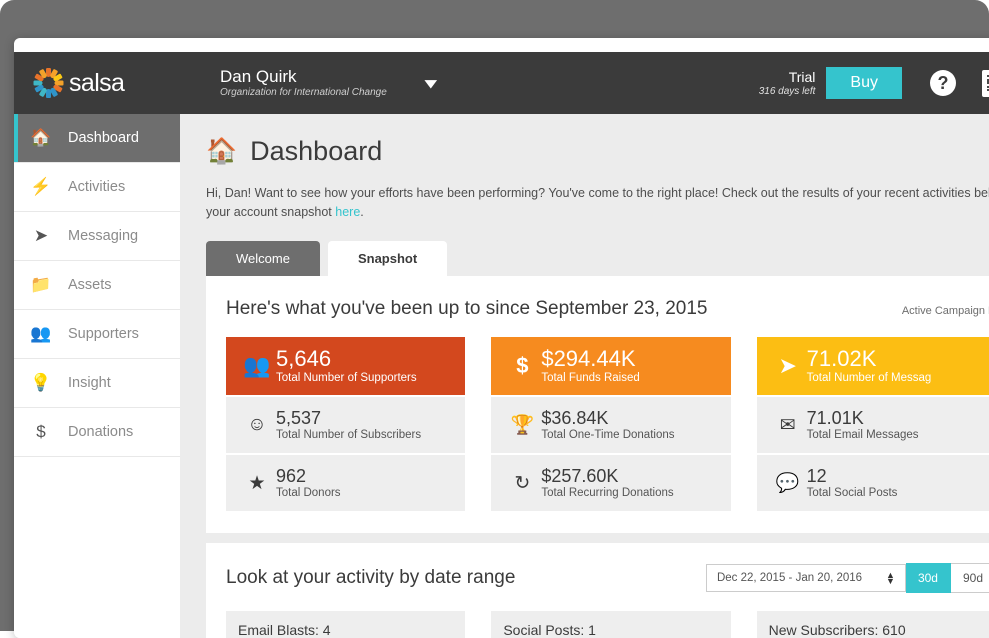 The image size is (989, 638). What do you see at coordinates (304, 358) in the screenshot?
I see `stat-value: 5,646` at bounding box center [304, 358].